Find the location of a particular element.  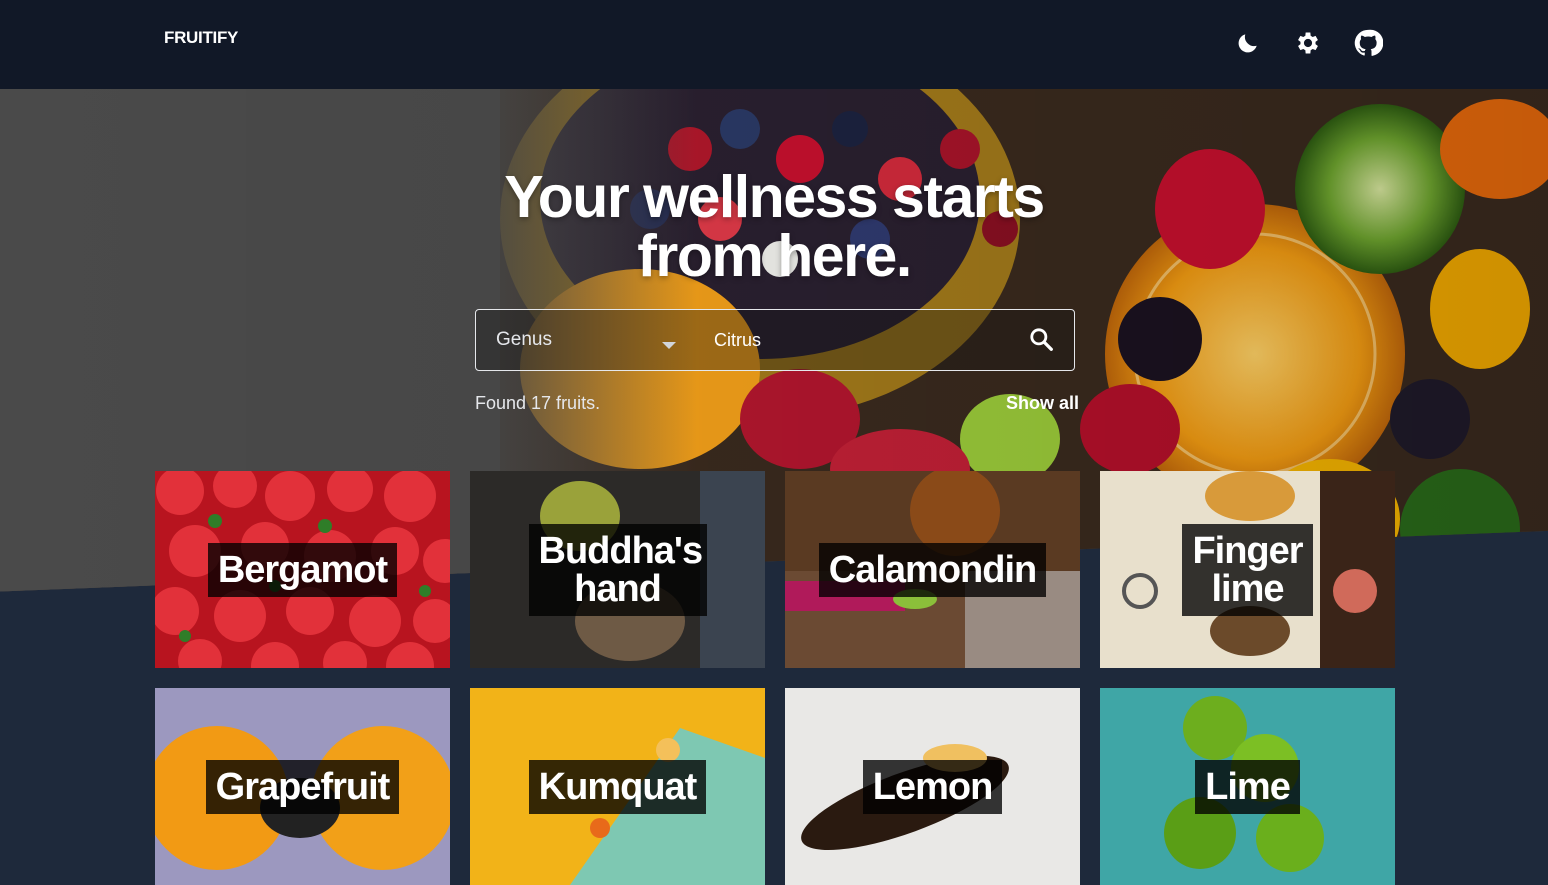

card-label-wrap: Grapefruit is located at coordinates (302, 786).